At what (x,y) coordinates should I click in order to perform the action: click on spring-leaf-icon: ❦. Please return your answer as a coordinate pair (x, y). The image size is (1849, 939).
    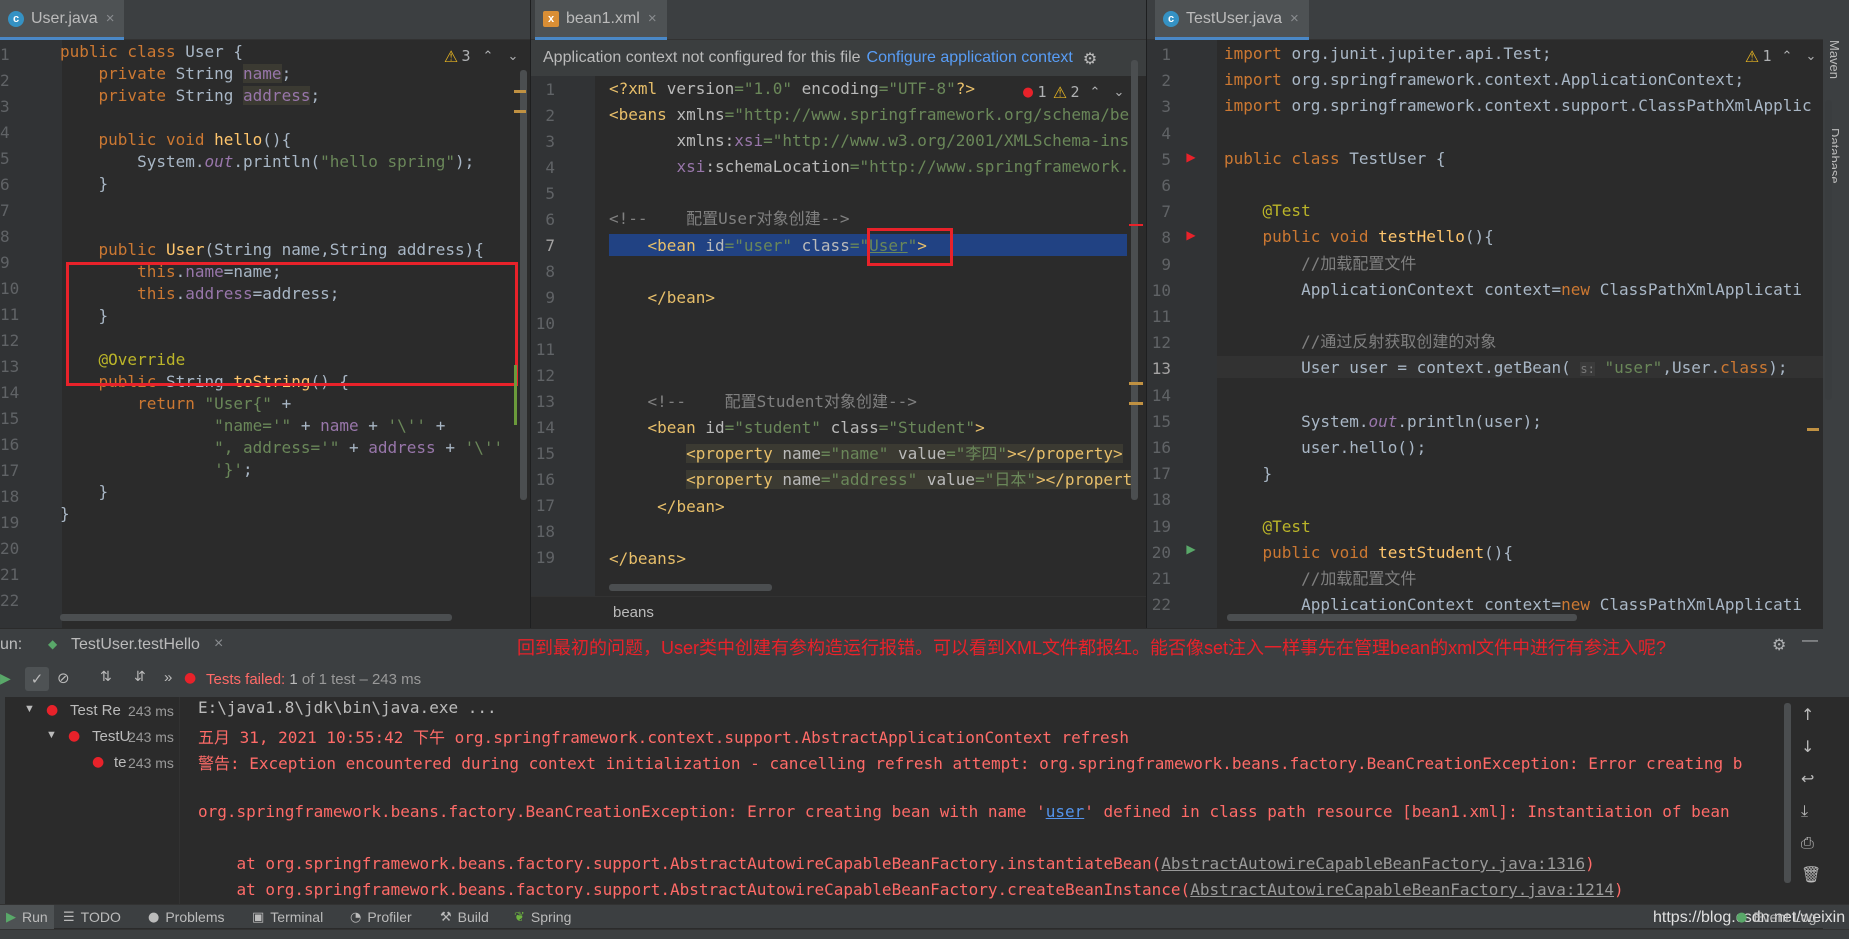
    Looking at the image, I should click on (519, 917).